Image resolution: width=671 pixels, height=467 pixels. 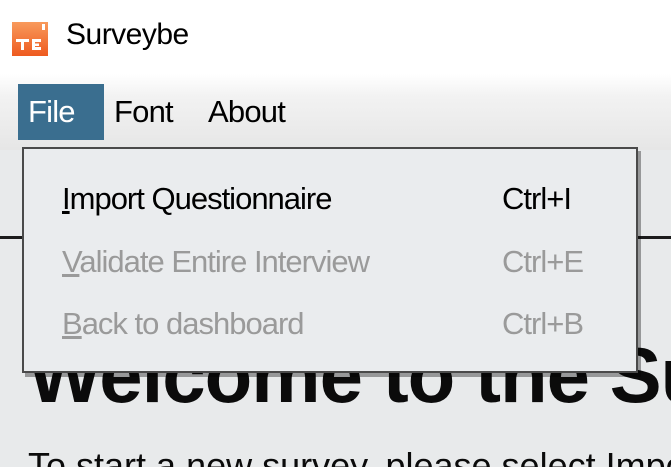 What do you see at coordinates (216, 261) in the screenshot?
I see `menu-item-label: Validate Entire Interview` at bounding box center [216, 261].